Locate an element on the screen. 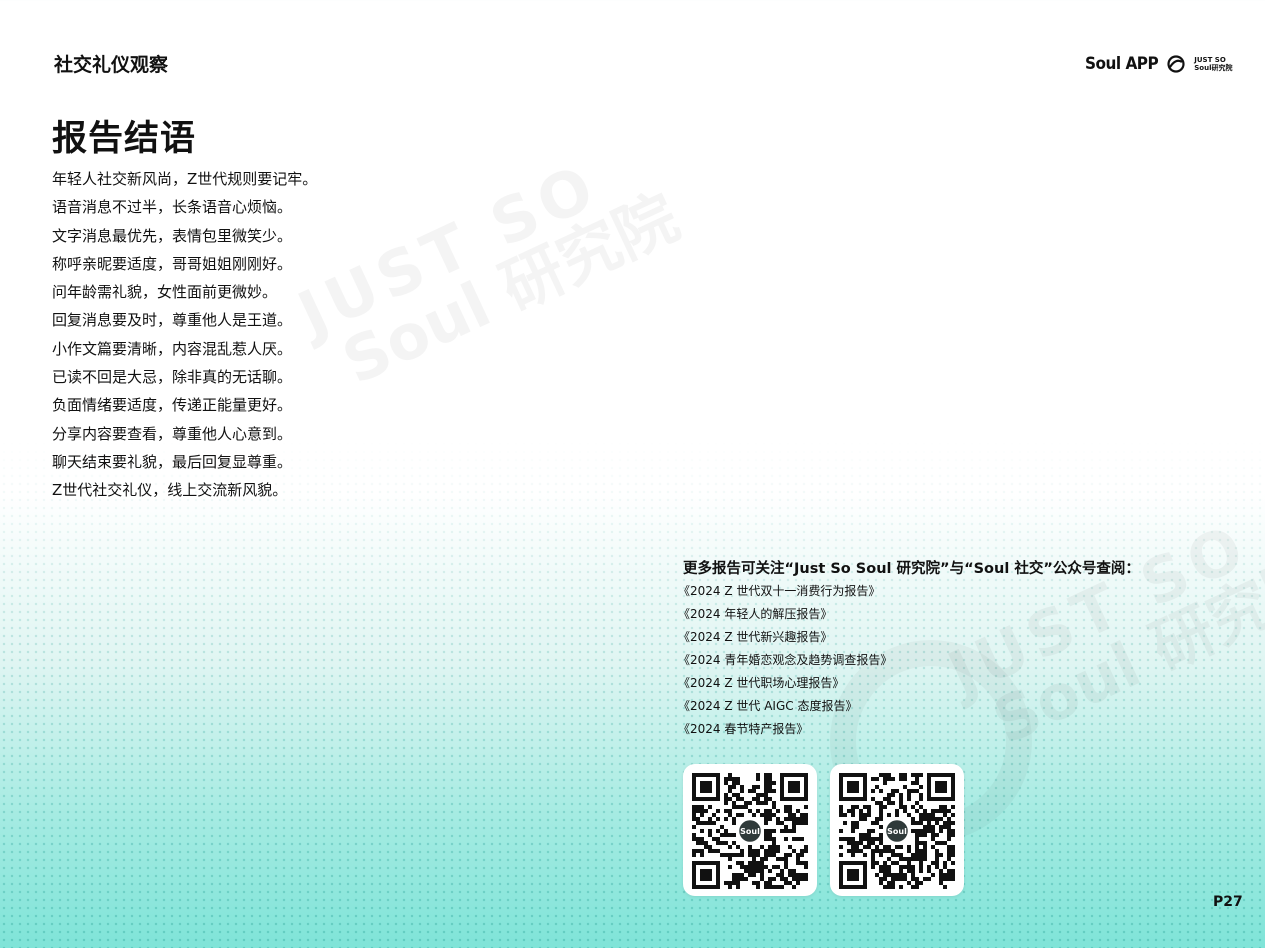  watermark-line2: Soul 研究院 is located at coordinates (510, 289).